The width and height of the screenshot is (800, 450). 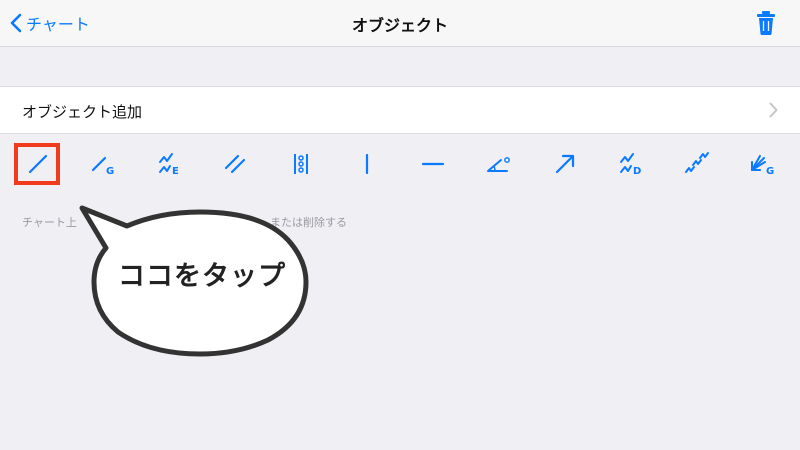 I want to click on navigation-bar: チャート オブジェクト, so click(x=400, y=23).